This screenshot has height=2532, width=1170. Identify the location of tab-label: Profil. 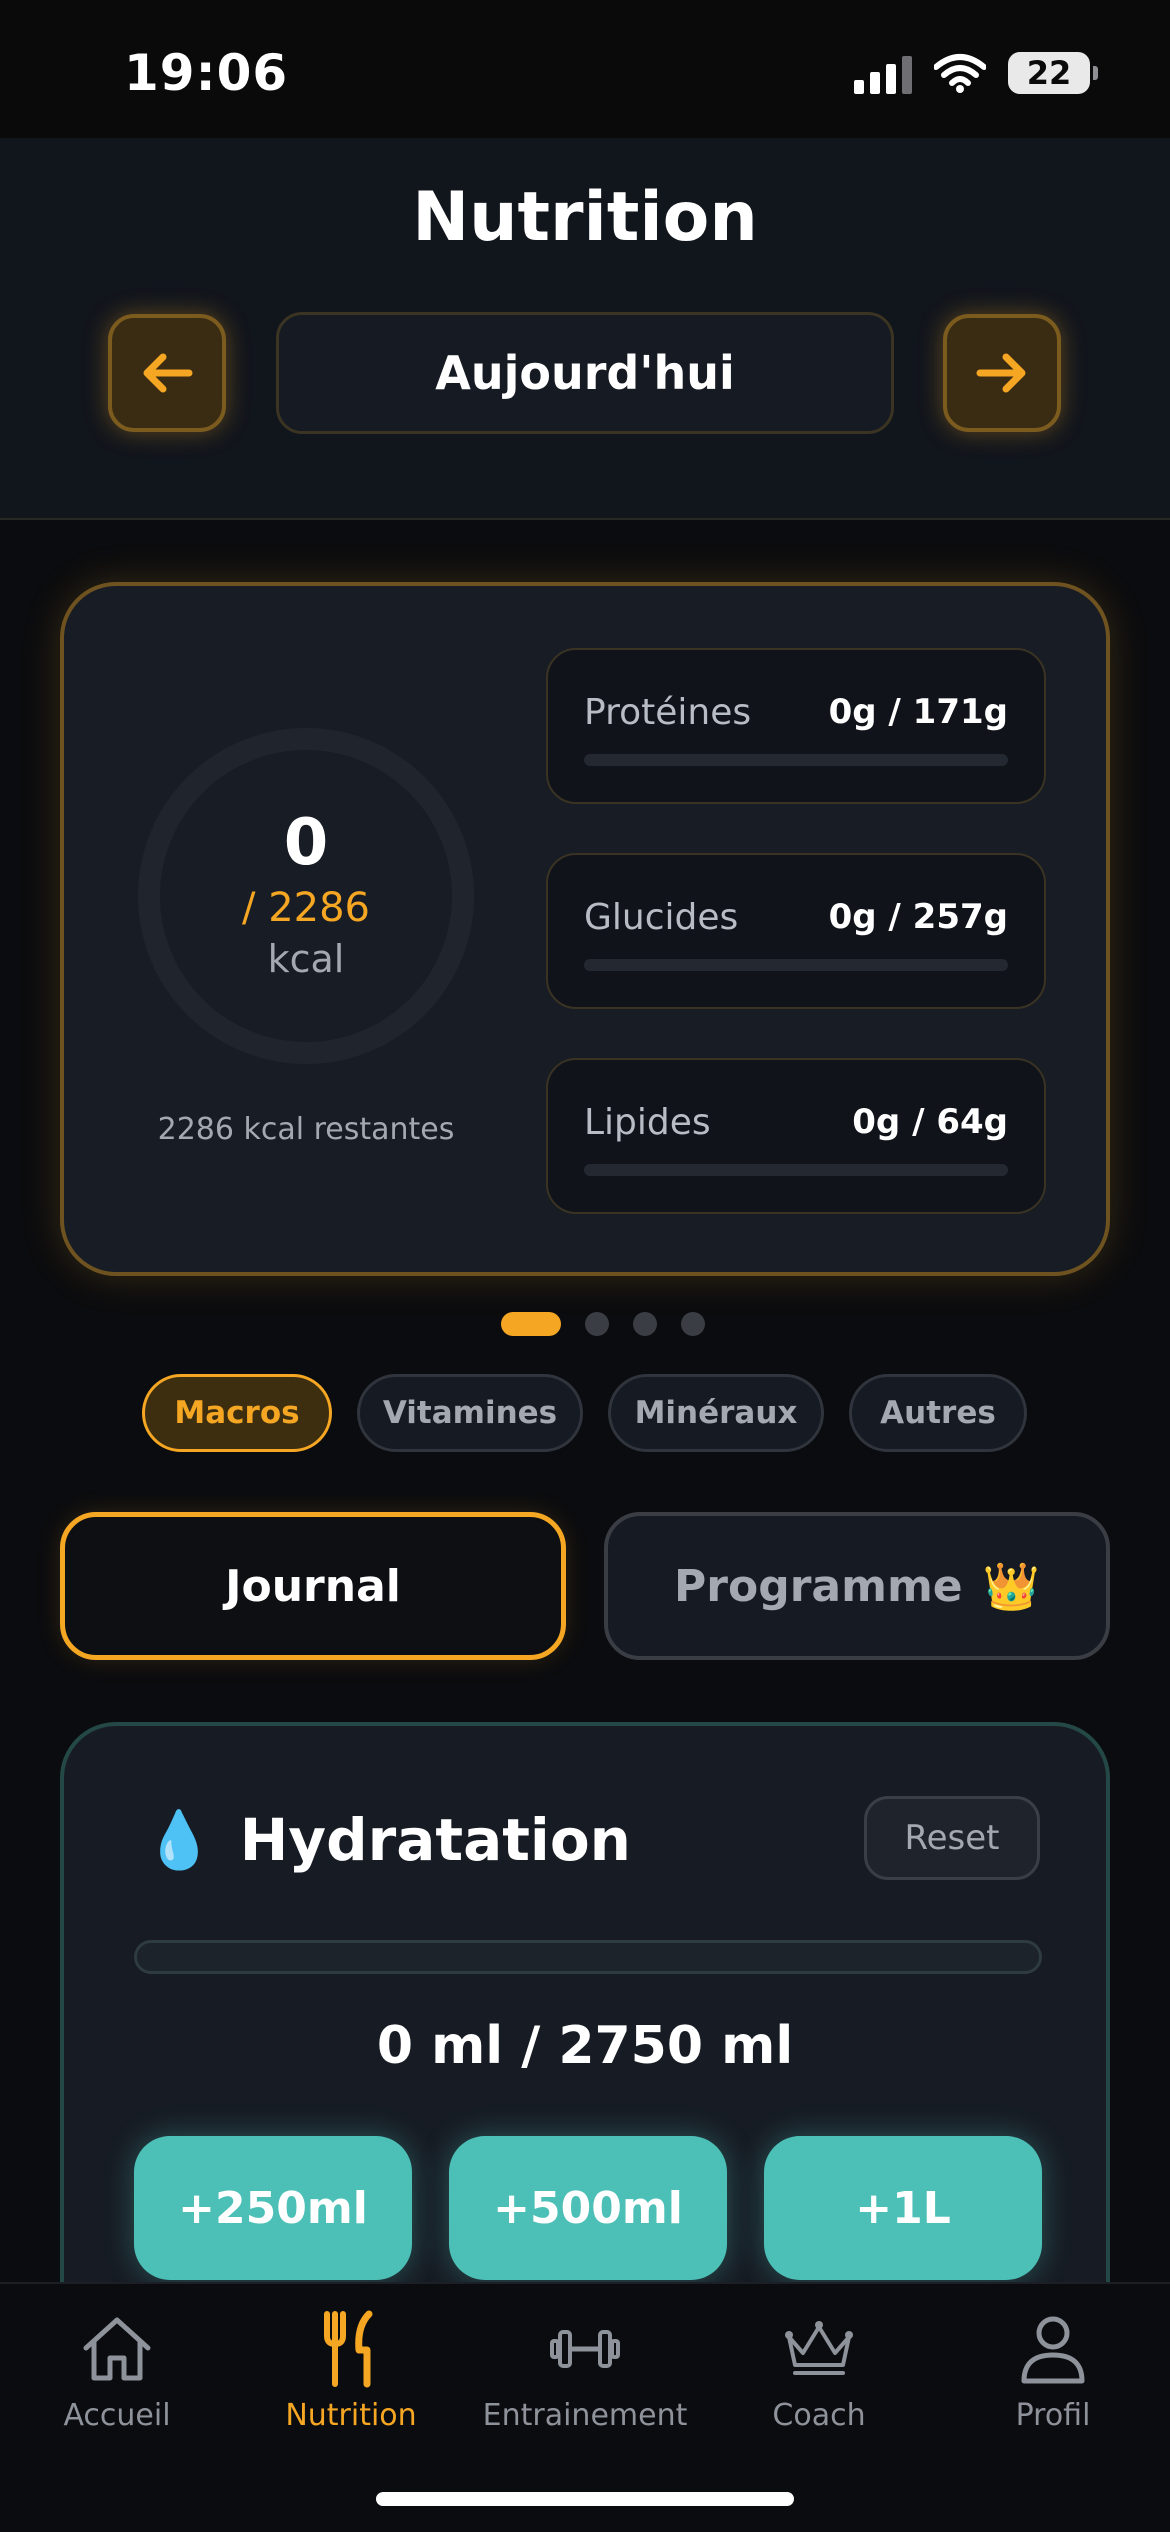
(1053, 2415).